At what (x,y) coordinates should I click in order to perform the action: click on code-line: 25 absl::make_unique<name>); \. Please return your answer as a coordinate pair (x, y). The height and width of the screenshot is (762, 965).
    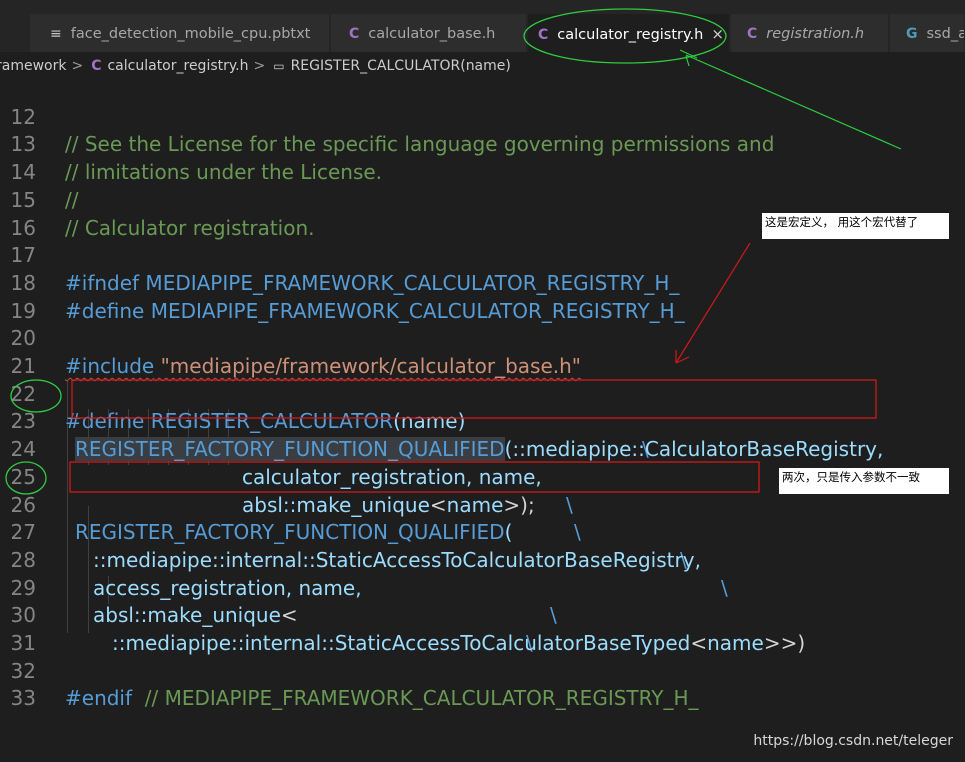
    Looking at the image, I should click on (482, 490).